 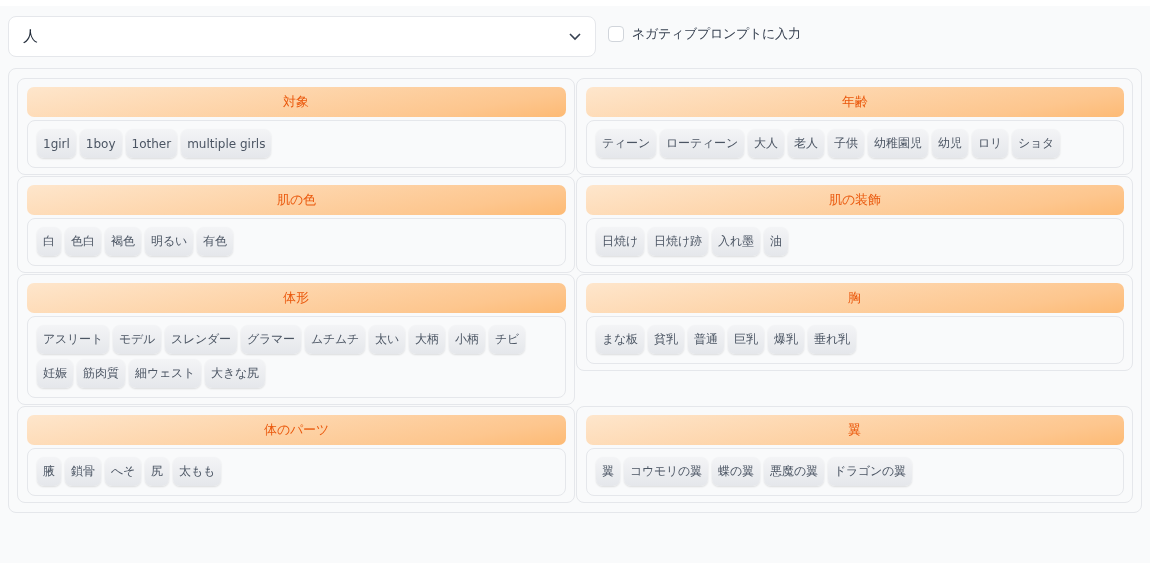 What do you see at coordinates (793, 471) in the screenshot?
I see `tag-chip: 悪魔の翼` at bounding box center [793, 471].